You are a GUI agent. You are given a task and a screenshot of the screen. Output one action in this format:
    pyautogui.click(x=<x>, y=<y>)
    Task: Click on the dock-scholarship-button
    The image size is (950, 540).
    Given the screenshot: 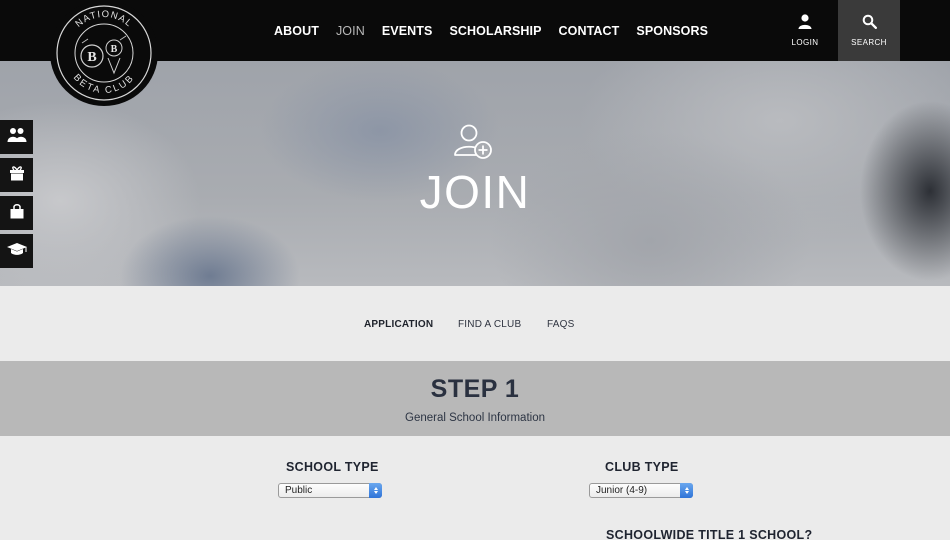 What is the action you would take?
    pyautogui.click(x=16, y=251)
    